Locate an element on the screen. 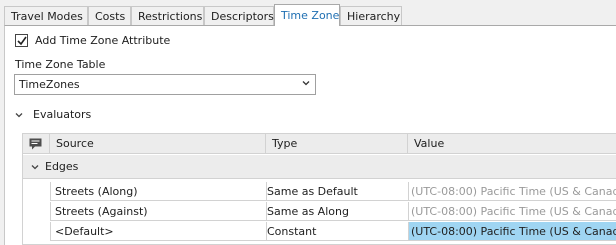 The height and width of the screenshot is (245, 616). group-row-edges: Edges is located at coordinates (319, 167).